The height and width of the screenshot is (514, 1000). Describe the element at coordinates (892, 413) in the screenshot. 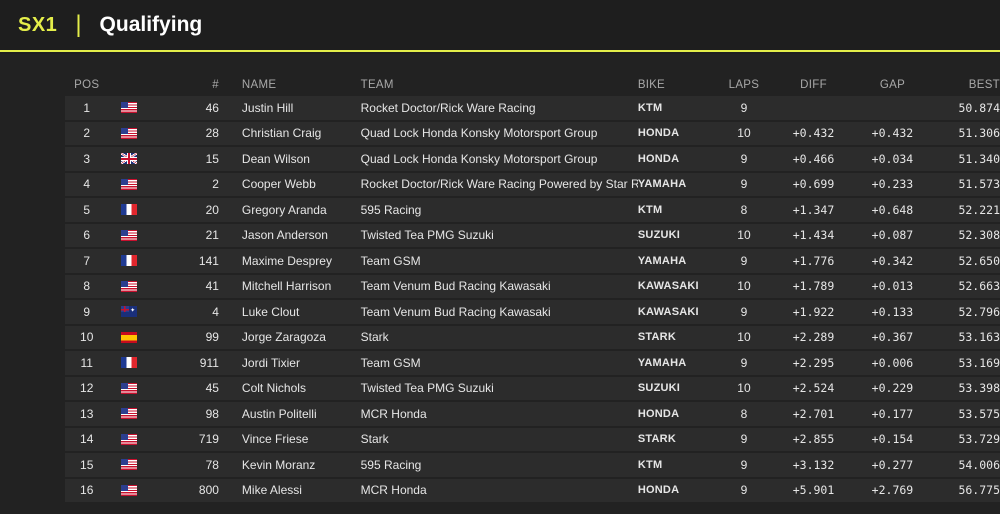

I see `gap-cell: +0.177` at that location.